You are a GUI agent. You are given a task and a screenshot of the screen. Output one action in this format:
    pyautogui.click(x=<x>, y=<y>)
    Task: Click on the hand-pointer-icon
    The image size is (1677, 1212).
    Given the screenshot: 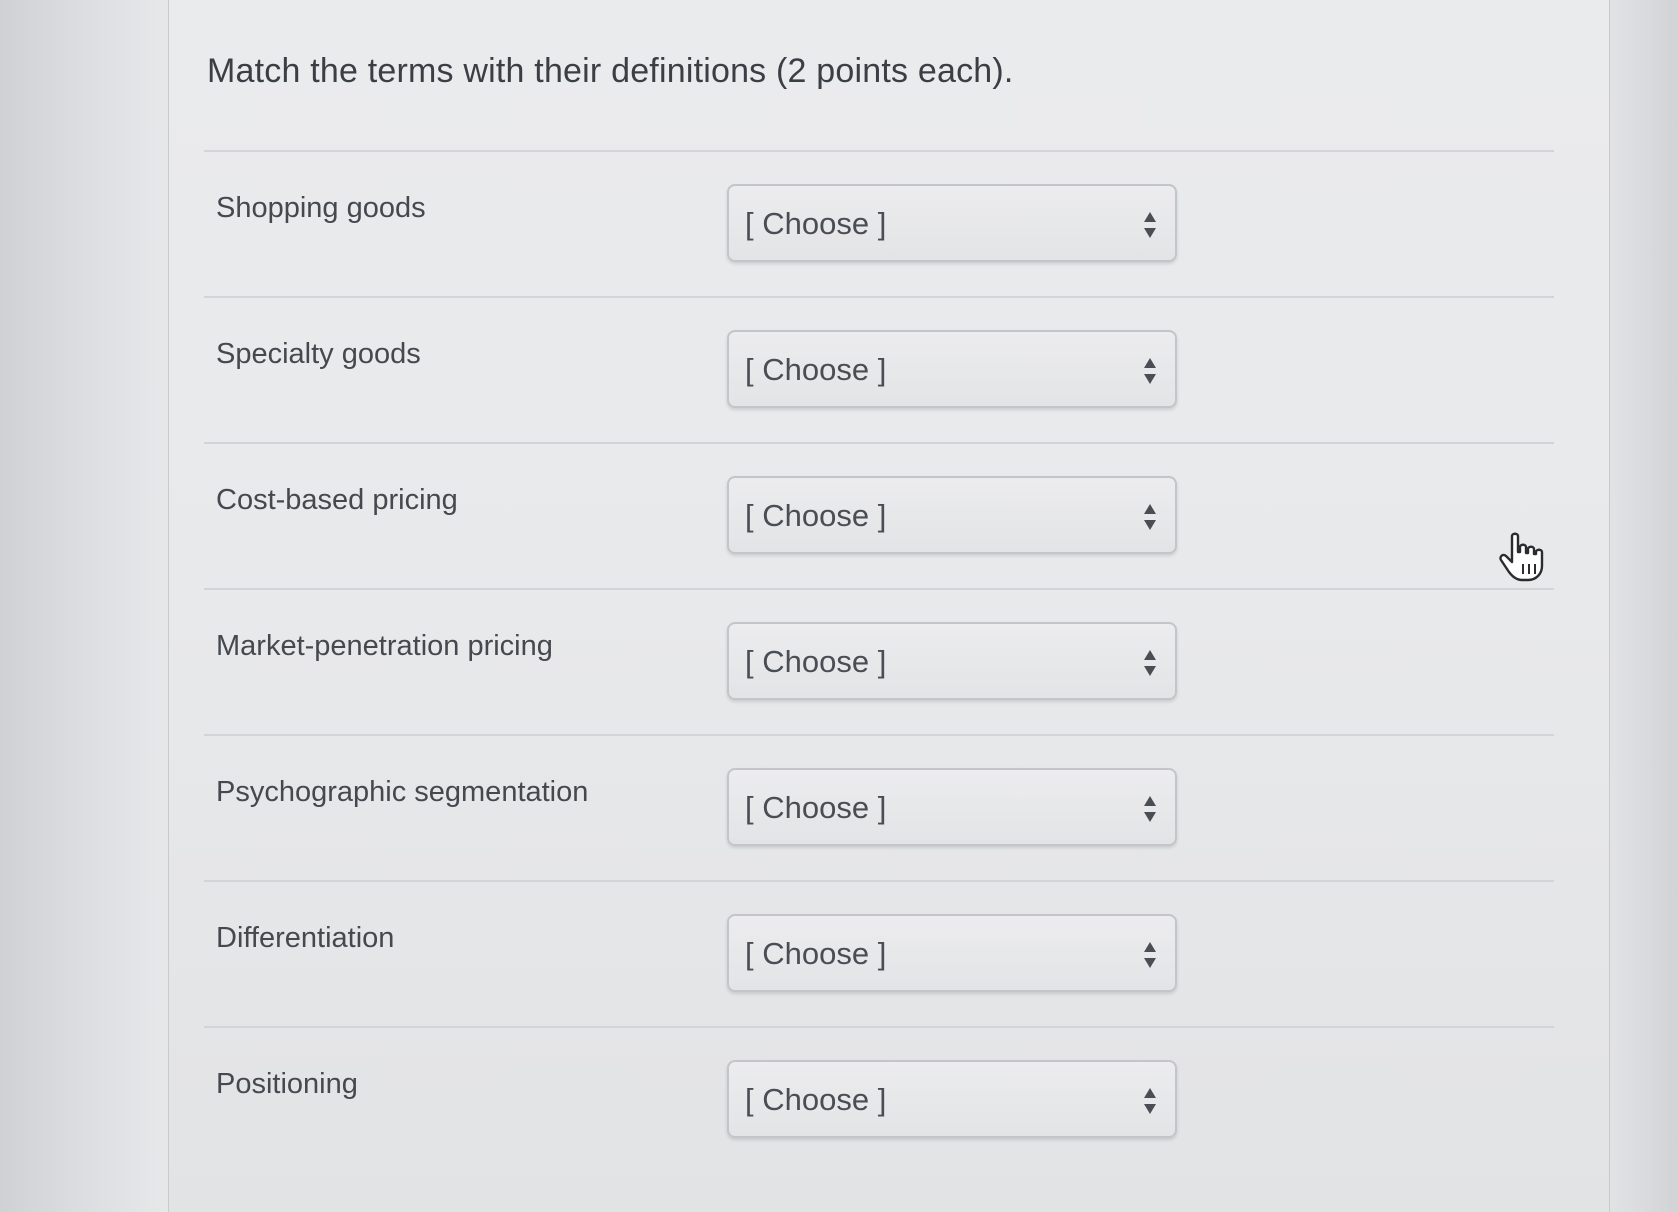 What is the action you would take?
    pyautogui.click(x=1521, y=557)
    